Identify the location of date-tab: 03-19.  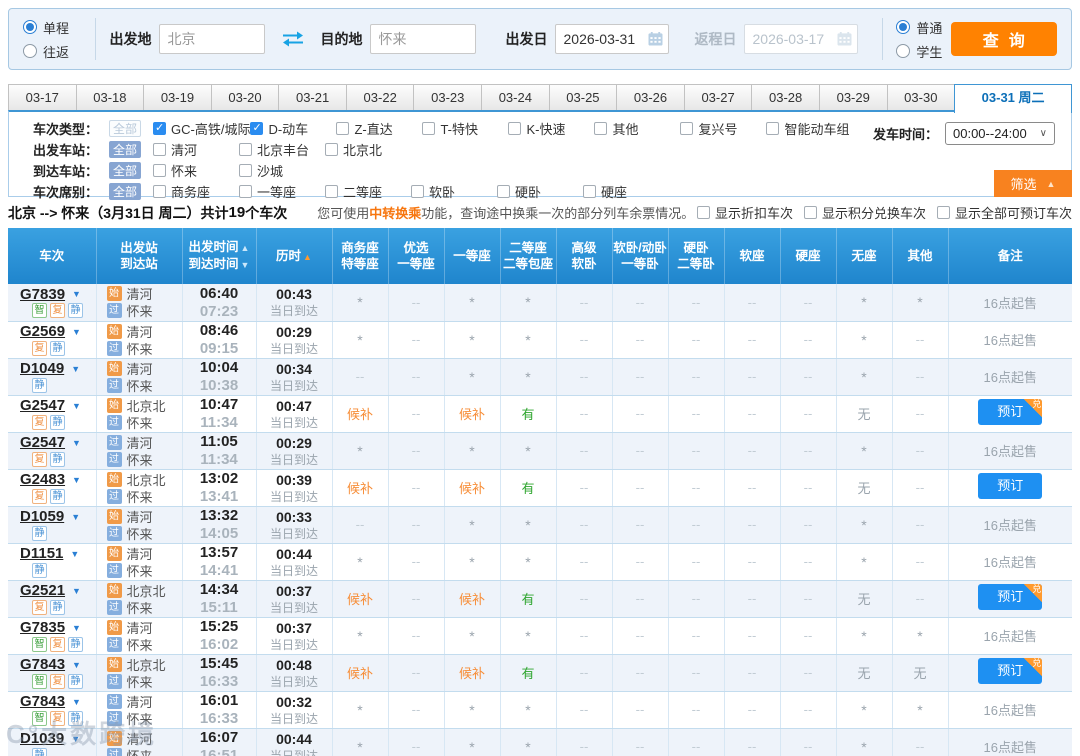
(177, 97).